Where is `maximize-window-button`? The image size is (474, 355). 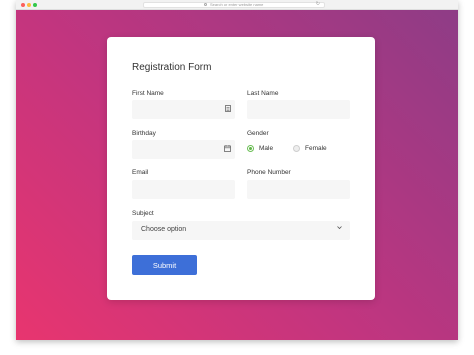 maximize-window-button is located at coordinates (35, 5).